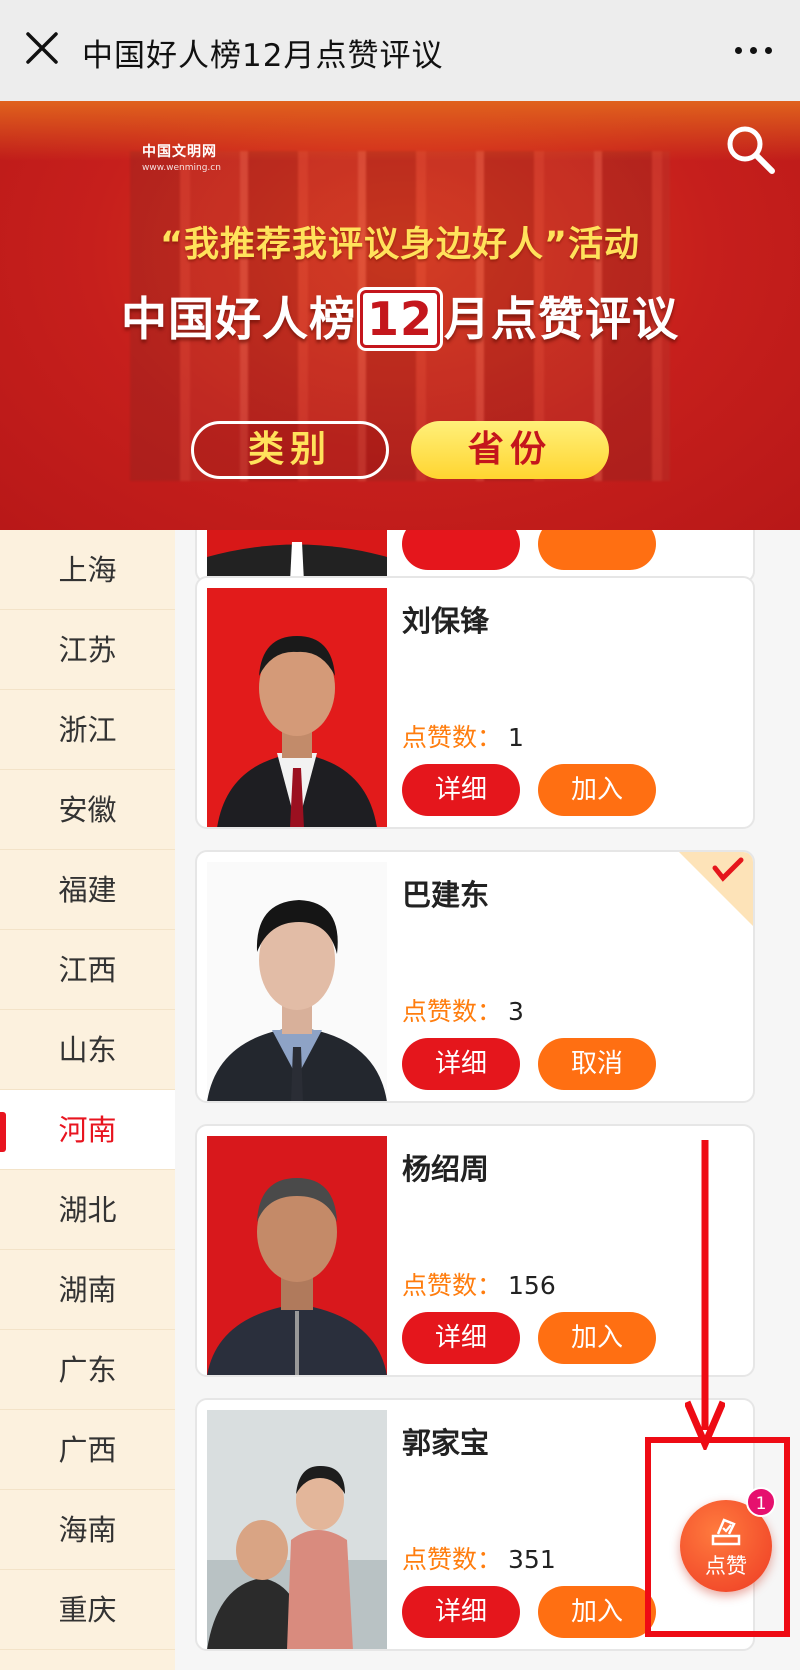 This screenshot has width=800, height=1670. What do you see at coordinates (446, 621) in the screenshot?
I see `candidate-name: 刘保锋` at bounding box center [446, 621].